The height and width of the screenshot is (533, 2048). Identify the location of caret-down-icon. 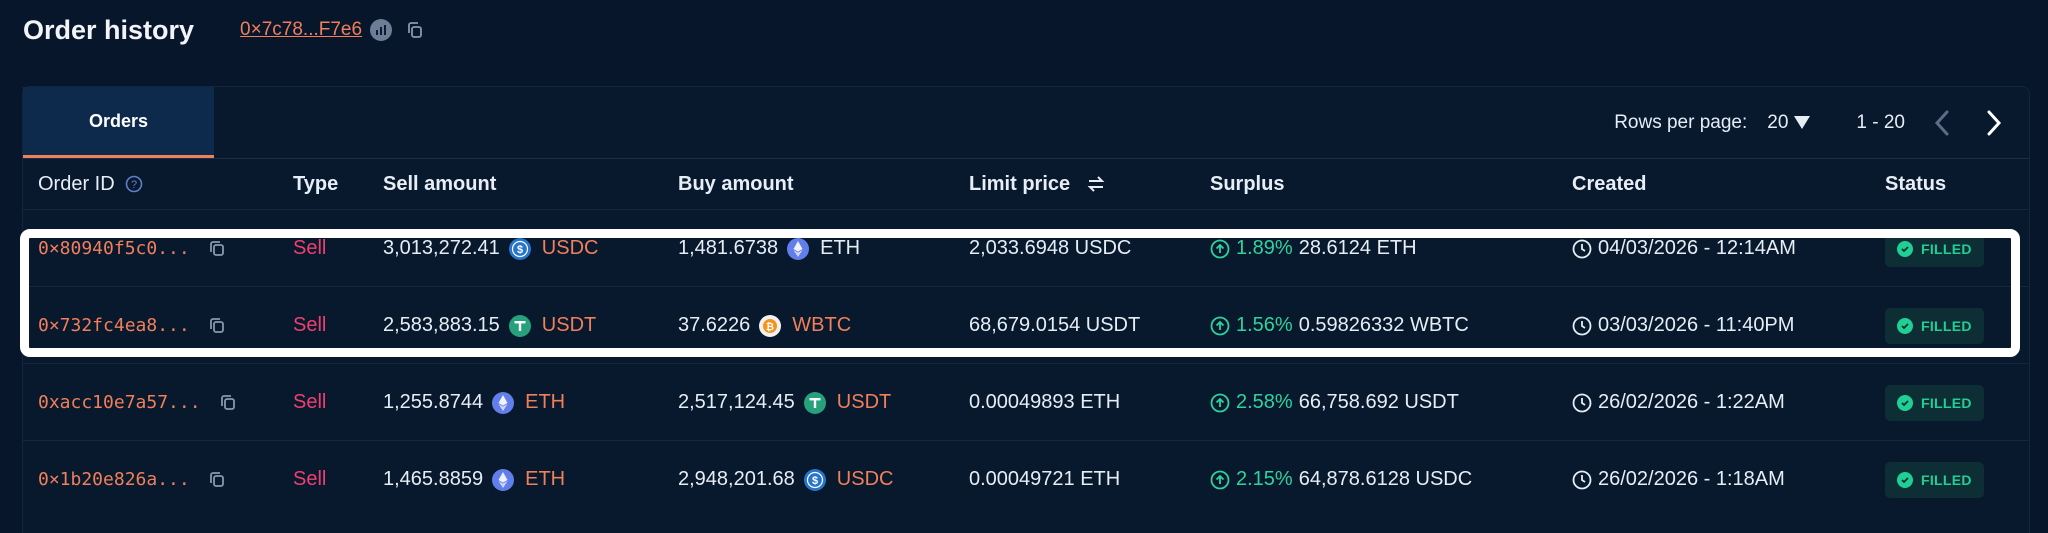
(1802, 122).